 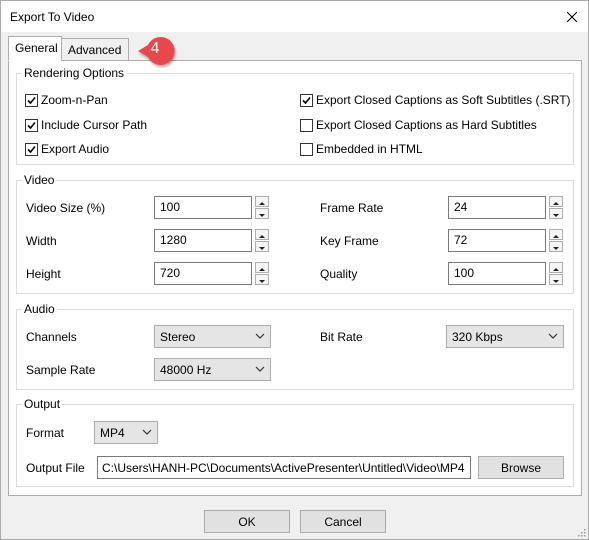 What do you see at coordinates (74, 73) in the screenshot?
I see `rendering-options-title: Rendering Options` at bounding box center [74, 73].